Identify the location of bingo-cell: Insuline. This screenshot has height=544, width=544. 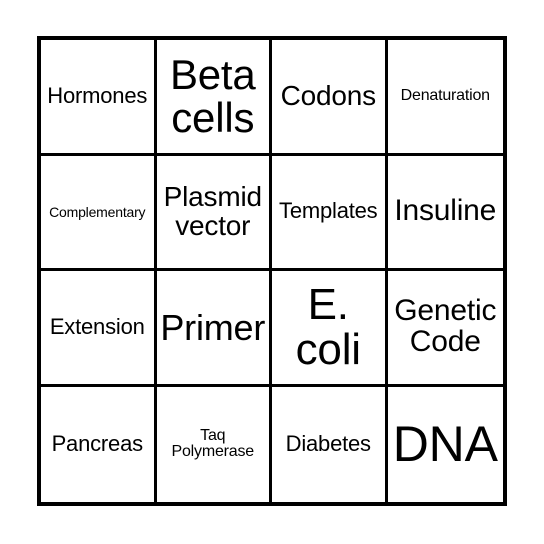
(445, 213).